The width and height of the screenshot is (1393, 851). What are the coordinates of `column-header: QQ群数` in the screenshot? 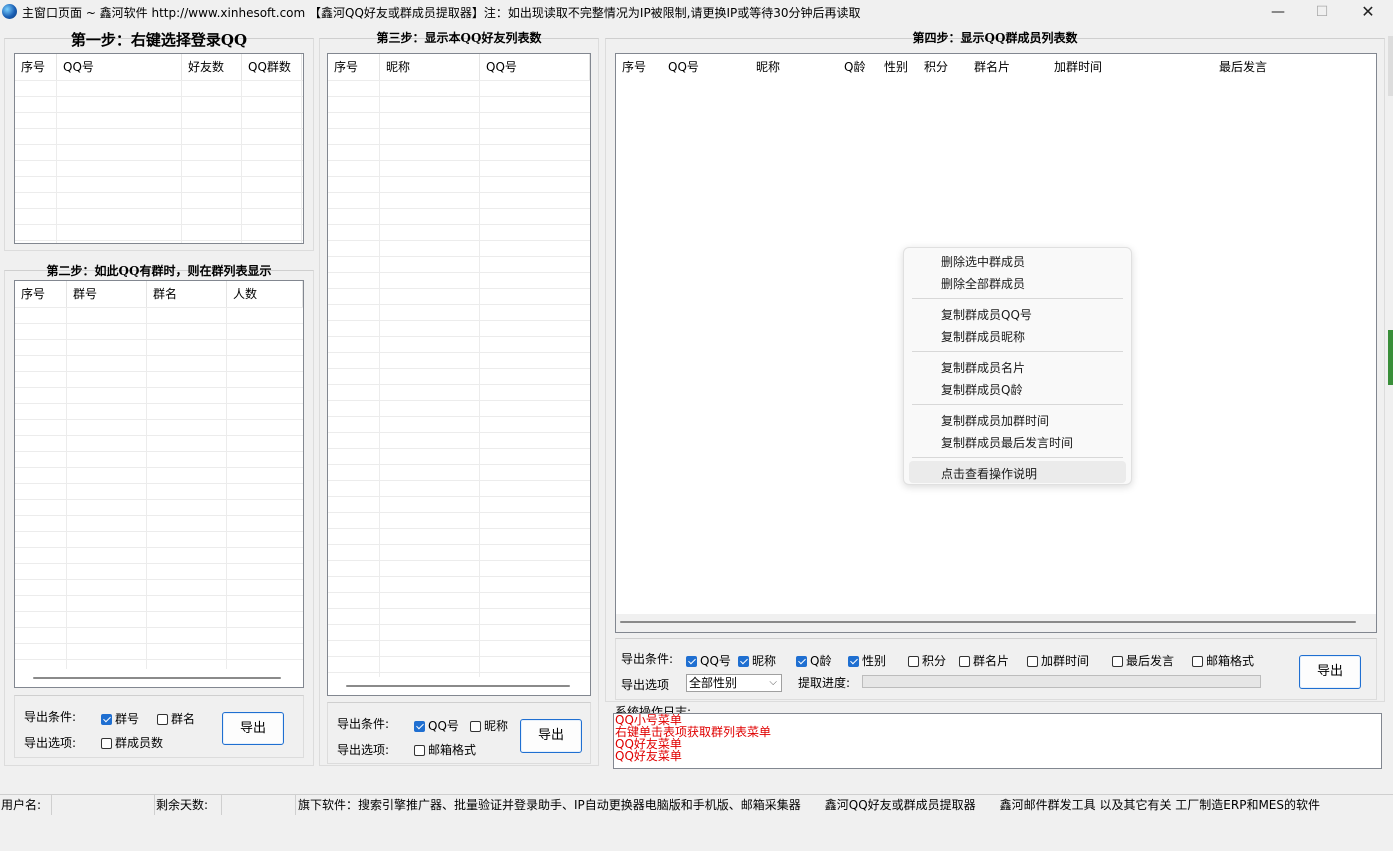 It's located at (272, 67).